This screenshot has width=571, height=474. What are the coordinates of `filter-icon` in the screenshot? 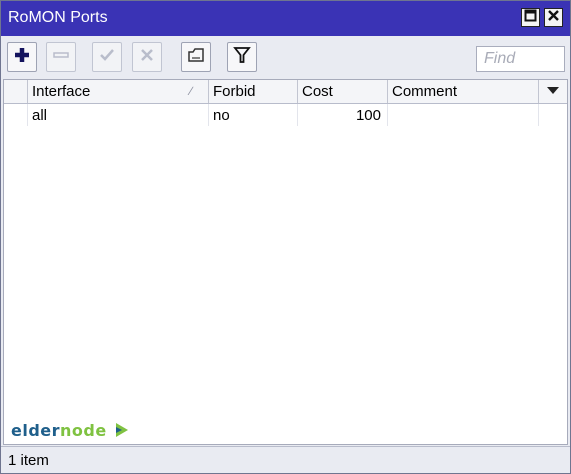 It's located at (242, 57).